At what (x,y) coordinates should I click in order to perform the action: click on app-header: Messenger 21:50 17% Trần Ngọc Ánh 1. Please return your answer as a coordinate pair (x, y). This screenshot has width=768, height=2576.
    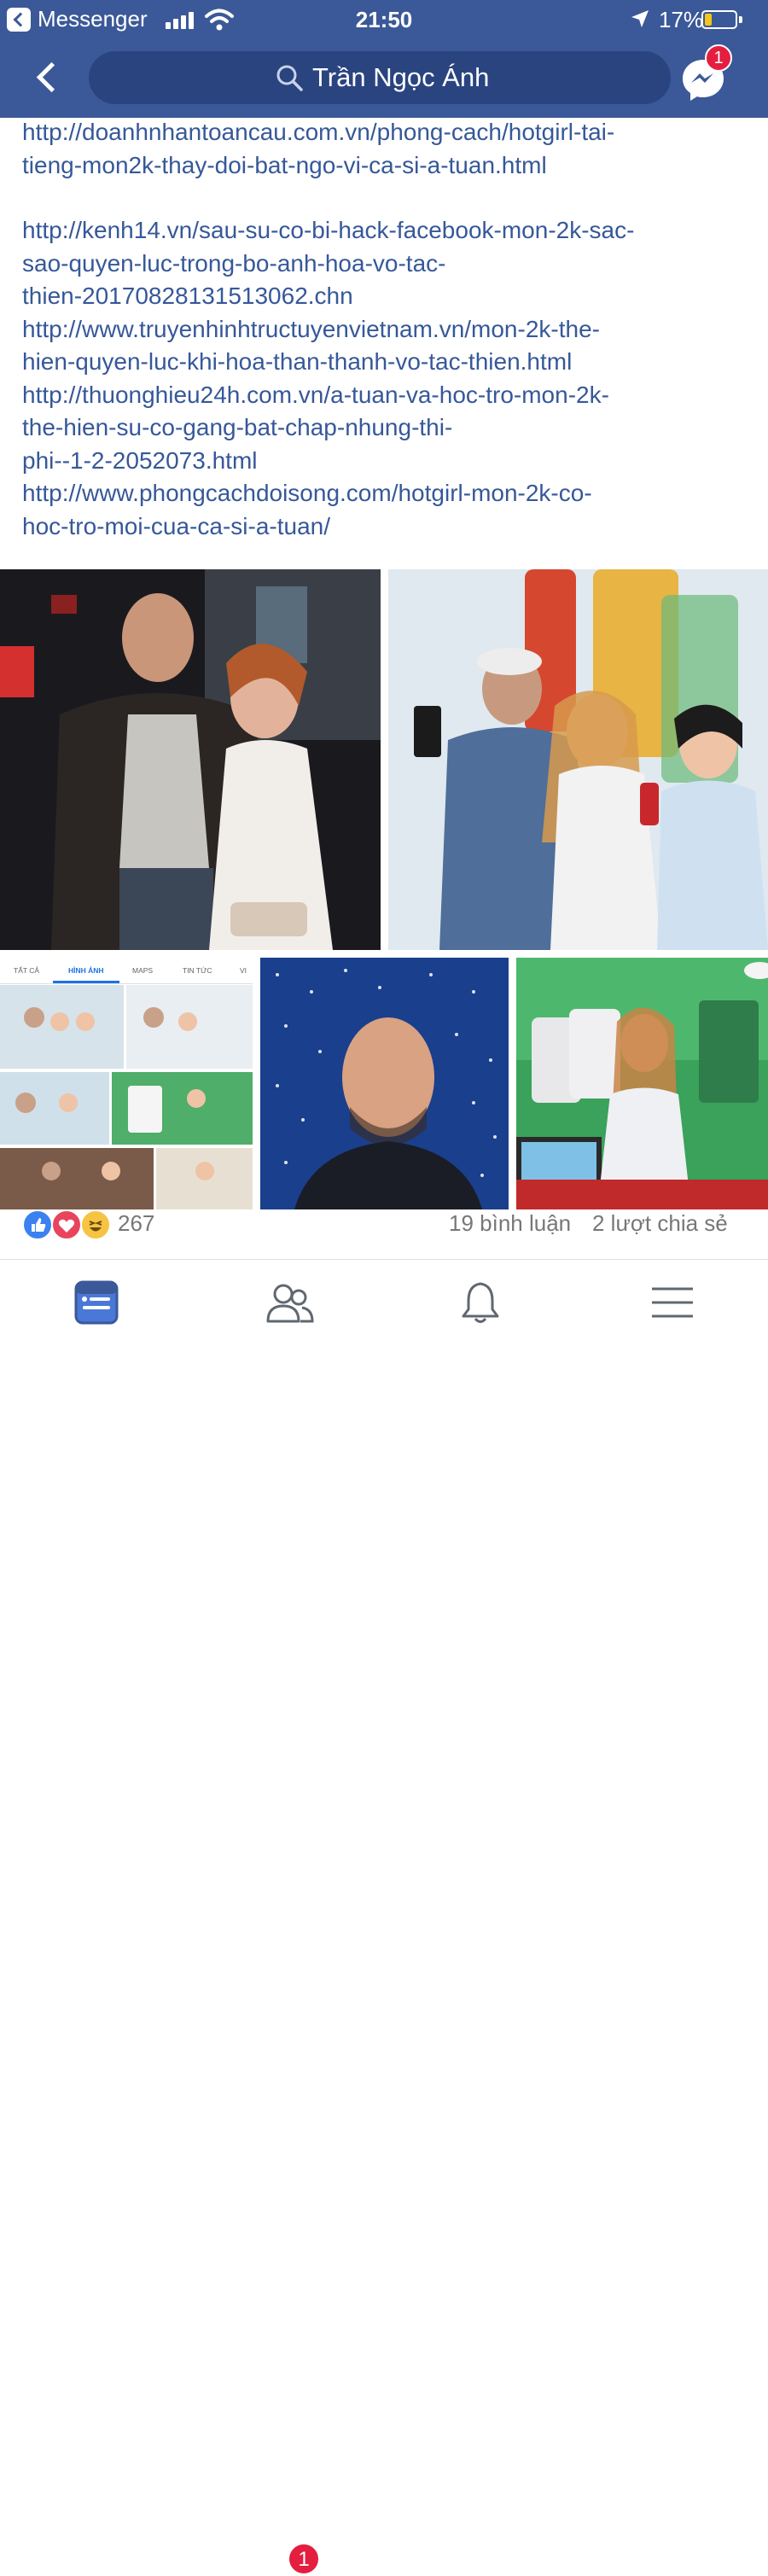
    Looking at the image, I should click on (384, 59).